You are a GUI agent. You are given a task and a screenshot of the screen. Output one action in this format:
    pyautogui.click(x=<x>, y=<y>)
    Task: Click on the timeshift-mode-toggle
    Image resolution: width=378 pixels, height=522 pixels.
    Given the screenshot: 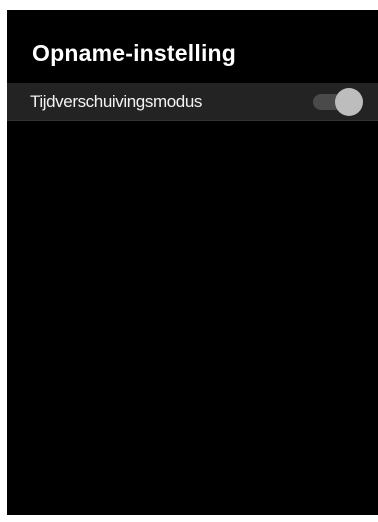 What is the action you would take?
    pyautogui.click(x=338, y=102)
    